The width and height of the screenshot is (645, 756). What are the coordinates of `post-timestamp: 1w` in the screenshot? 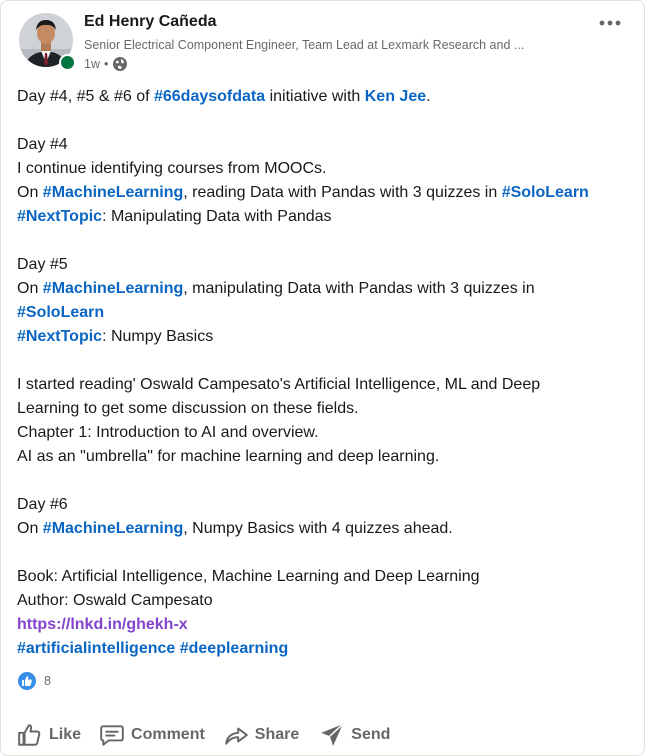 It's located at (92, 64).